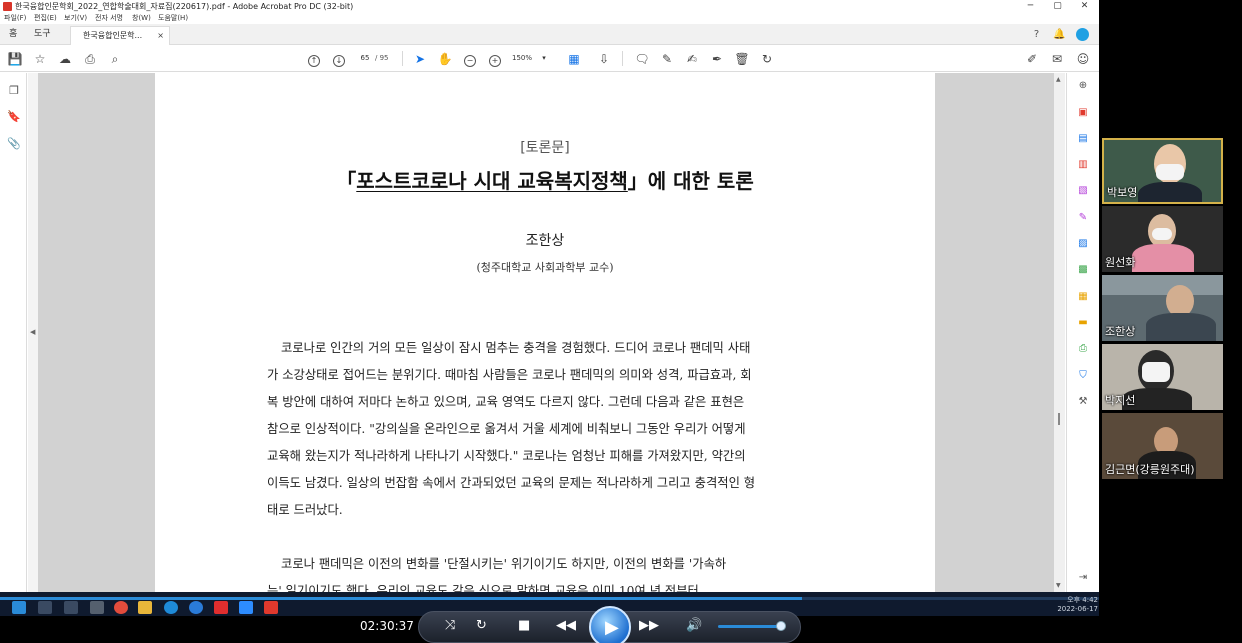  I want to click on redo-icon: ↻, so click(767, 59).